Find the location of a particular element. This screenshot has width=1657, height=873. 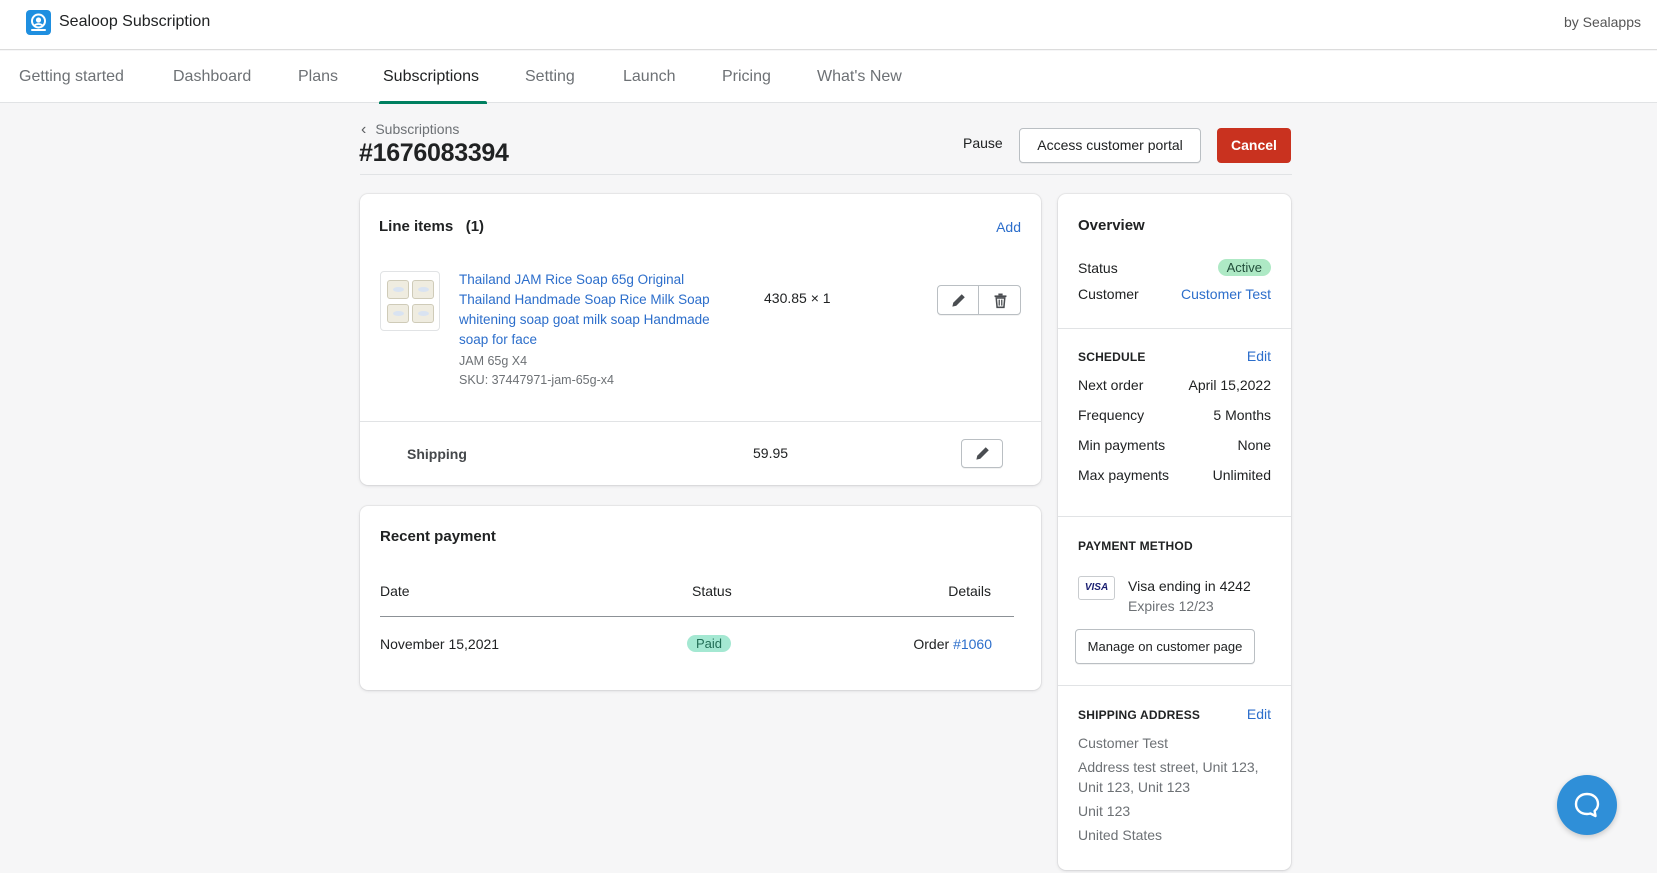

payment-details: Order #1060 is located at coordinates (952, 644).